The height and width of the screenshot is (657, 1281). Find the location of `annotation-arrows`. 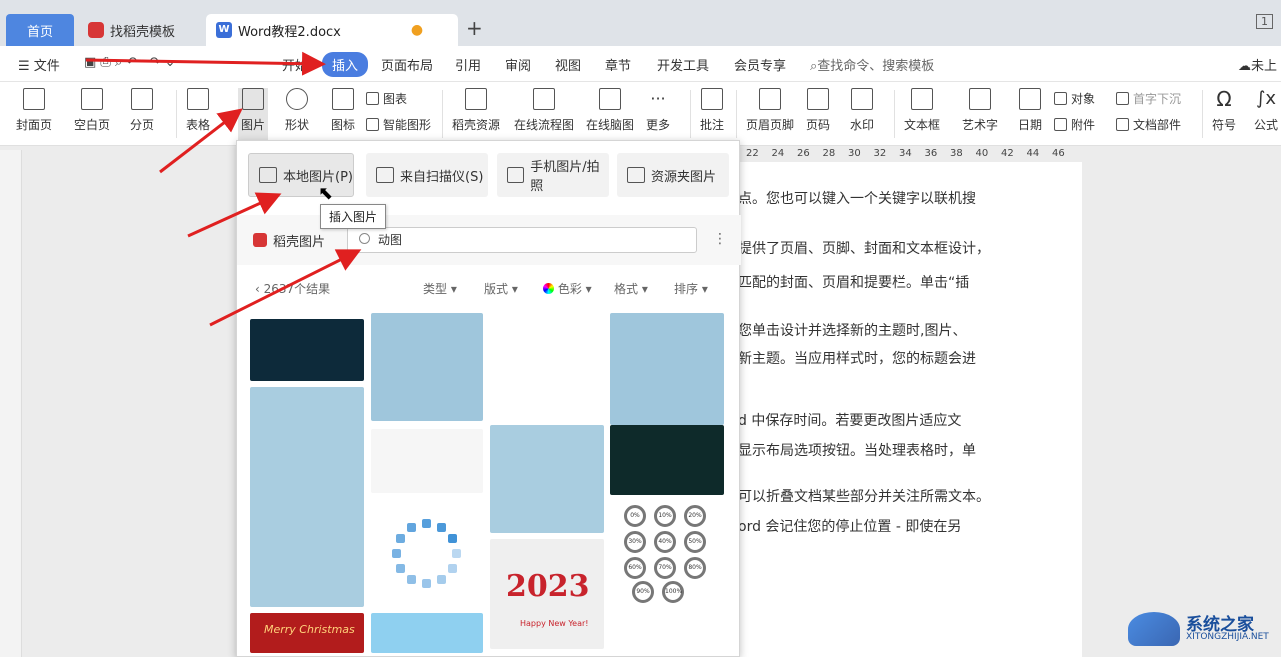

annotation-arrows is located at coordinates (223, 189).